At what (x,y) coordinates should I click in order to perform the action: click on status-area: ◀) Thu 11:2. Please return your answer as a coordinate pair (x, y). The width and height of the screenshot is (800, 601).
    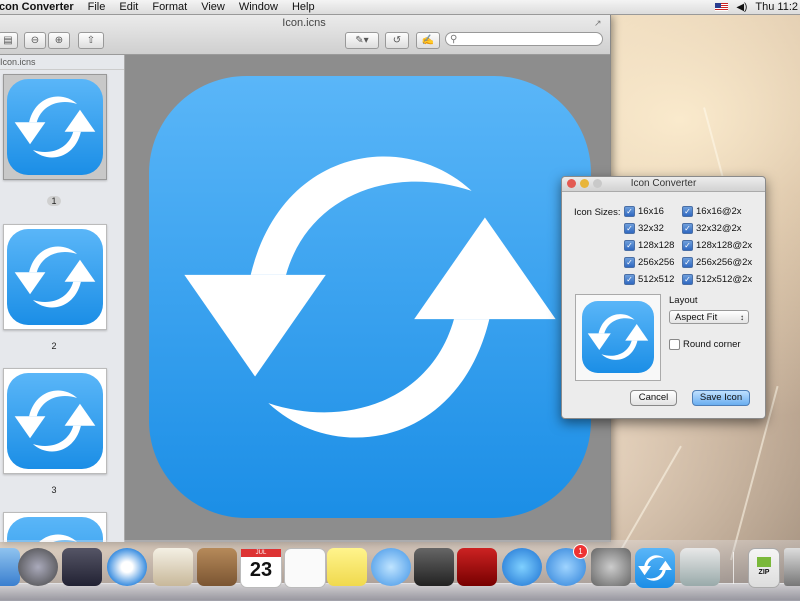
    Looking at the image, I should click on (757, 7).